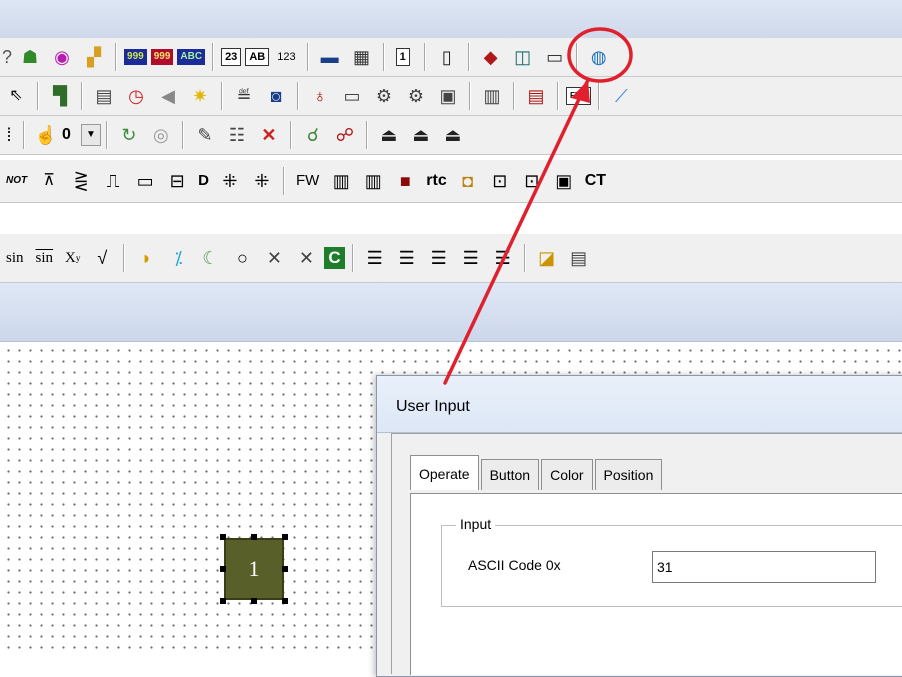 This screenshot has width=902, height=677. I want to click on tank-icon: ▣, so click(448, 96).